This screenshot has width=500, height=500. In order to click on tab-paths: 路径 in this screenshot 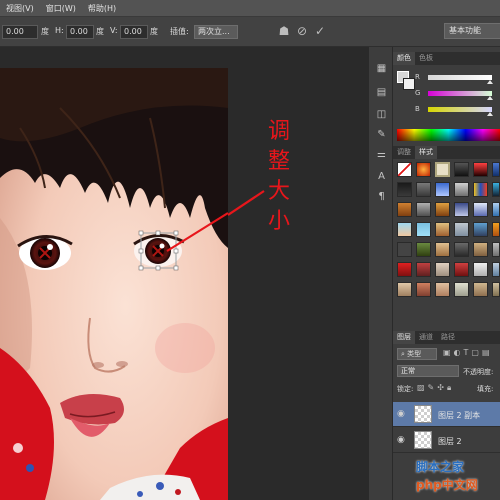, I will do `click(448, 337)`.